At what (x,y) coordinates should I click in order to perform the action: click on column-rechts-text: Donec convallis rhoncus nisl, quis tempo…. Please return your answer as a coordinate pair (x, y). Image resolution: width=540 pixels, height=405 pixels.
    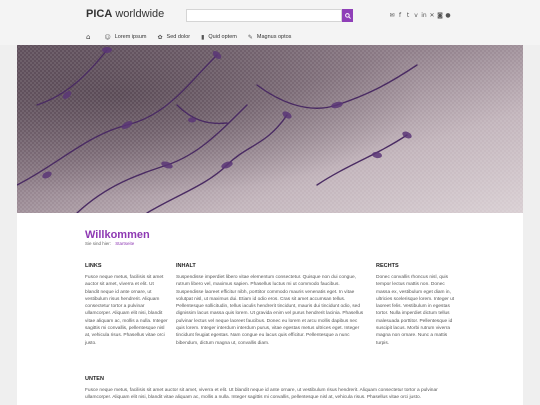
    Looking at the image, I should click on (415, 310).